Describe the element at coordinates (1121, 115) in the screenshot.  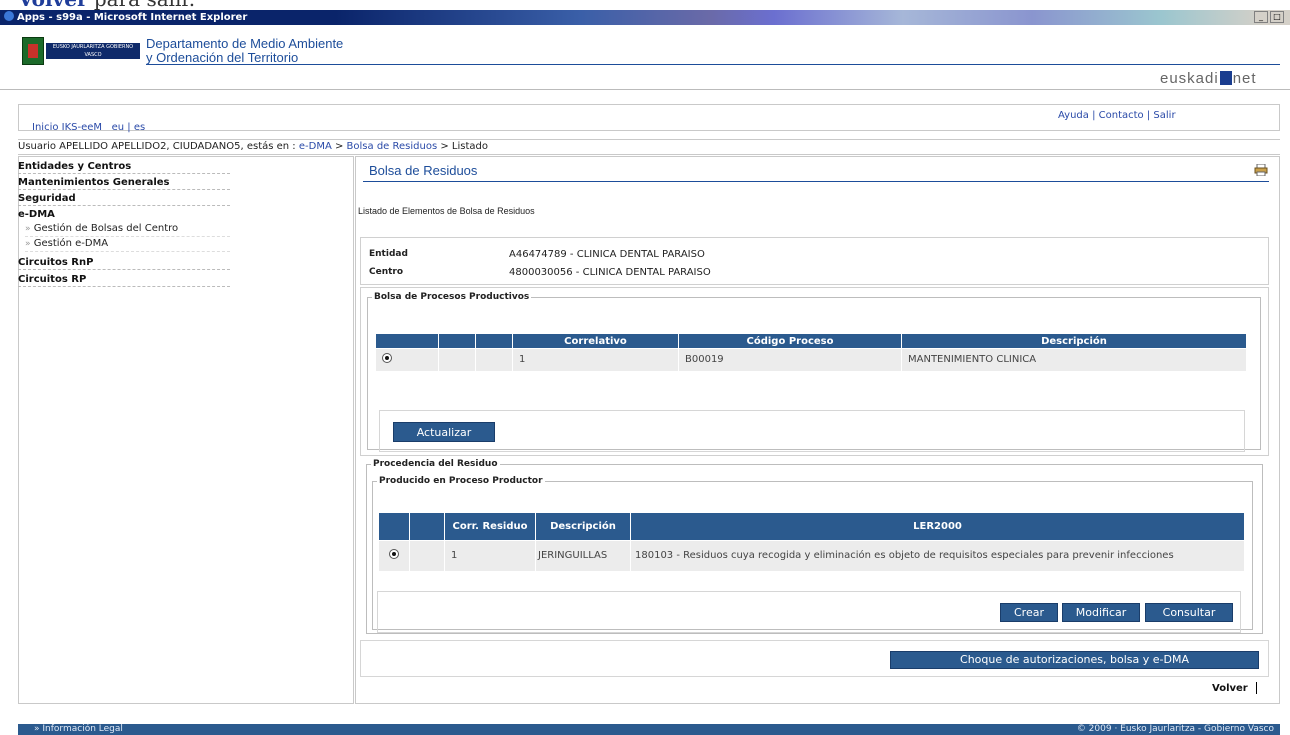
I see `contact-link: Contacto` at that location.